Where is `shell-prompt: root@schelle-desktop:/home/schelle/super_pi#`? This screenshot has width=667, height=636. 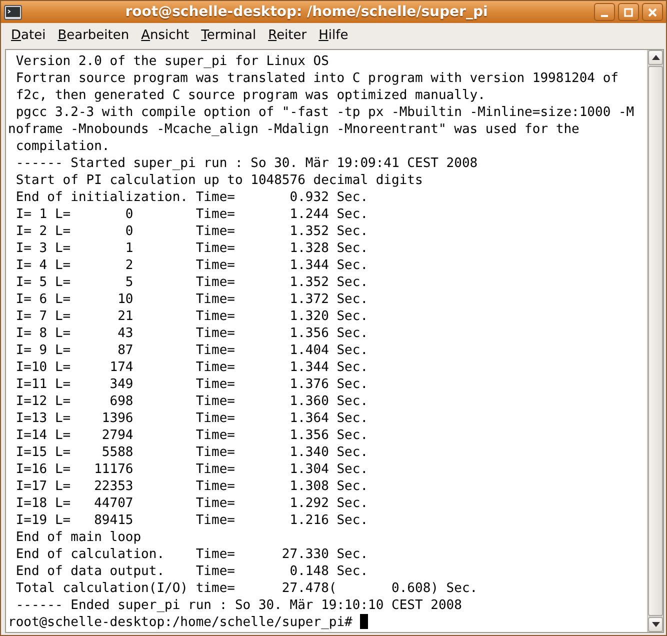 shell-prompt: root@schelle-desktop:/home/schelle/super_pi# is located at coordinates (180, 622).